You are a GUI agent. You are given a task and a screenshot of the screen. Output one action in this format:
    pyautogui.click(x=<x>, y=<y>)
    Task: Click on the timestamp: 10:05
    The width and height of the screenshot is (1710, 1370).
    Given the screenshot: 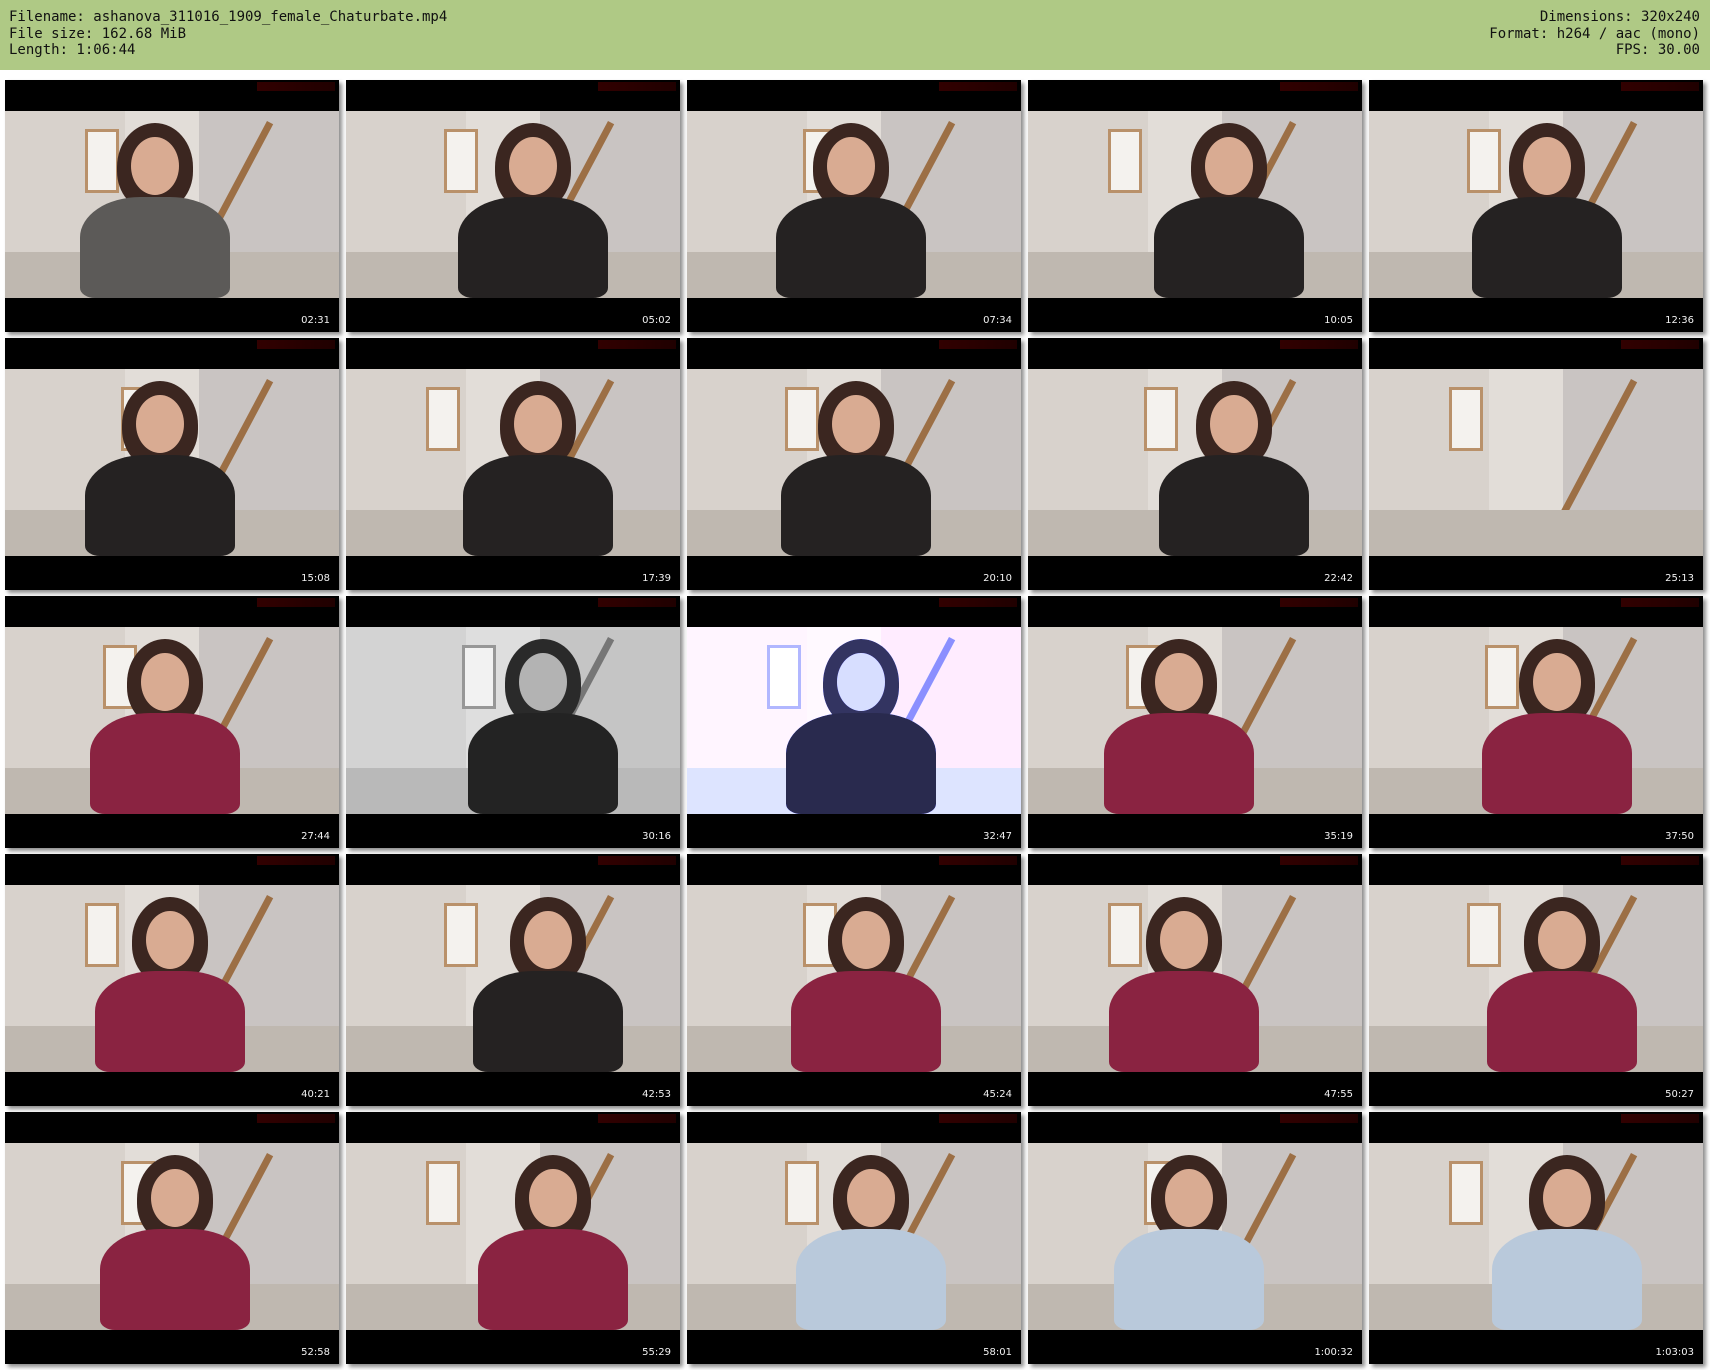 What is the action you would take?
    pyautogui.click(x=1338, y=320)
    